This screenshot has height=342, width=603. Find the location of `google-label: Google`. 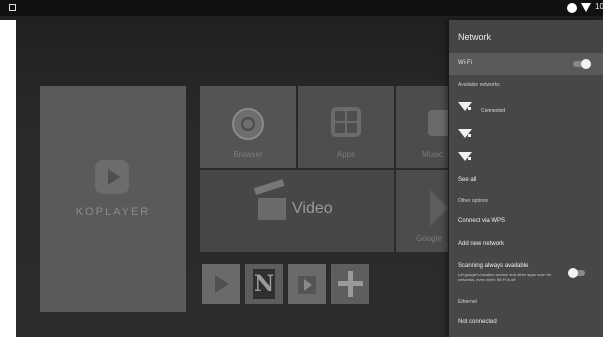

google-label: Google is located at coordinates (429, 238).